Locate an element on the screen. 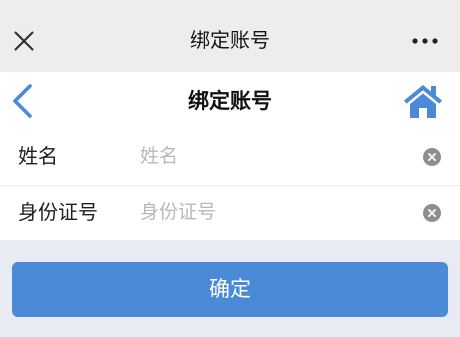 The image size is (460, 337). window-title: 绑定账号 is located at coordinates (230, 41).